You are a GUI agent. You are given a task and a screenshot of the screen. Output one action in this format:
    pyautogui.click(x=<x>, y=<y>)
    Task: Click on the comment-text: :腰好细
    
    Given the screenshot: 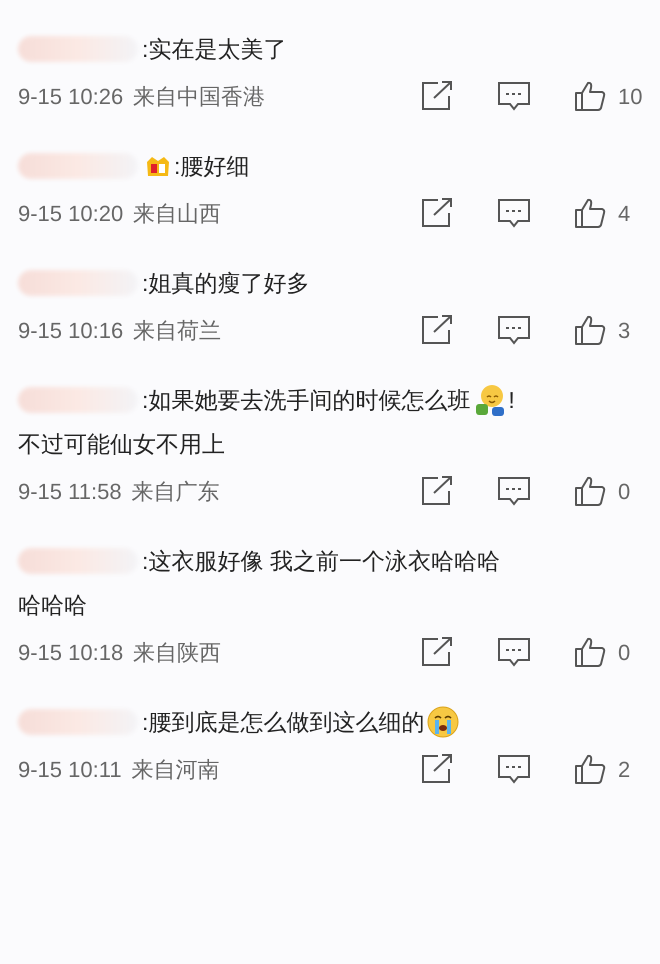 What is the action you would take?
    pyautogui.click(x=212, y=166)
    